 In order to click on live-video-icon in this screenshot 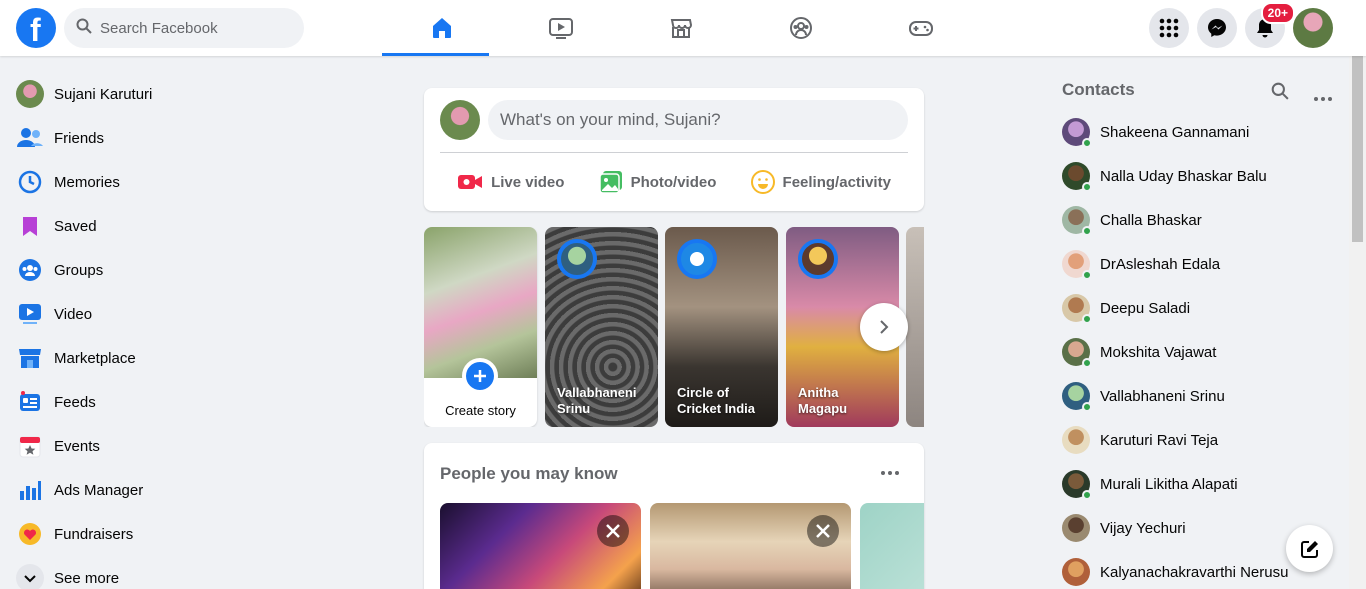, I will do `click(470, 182)`.